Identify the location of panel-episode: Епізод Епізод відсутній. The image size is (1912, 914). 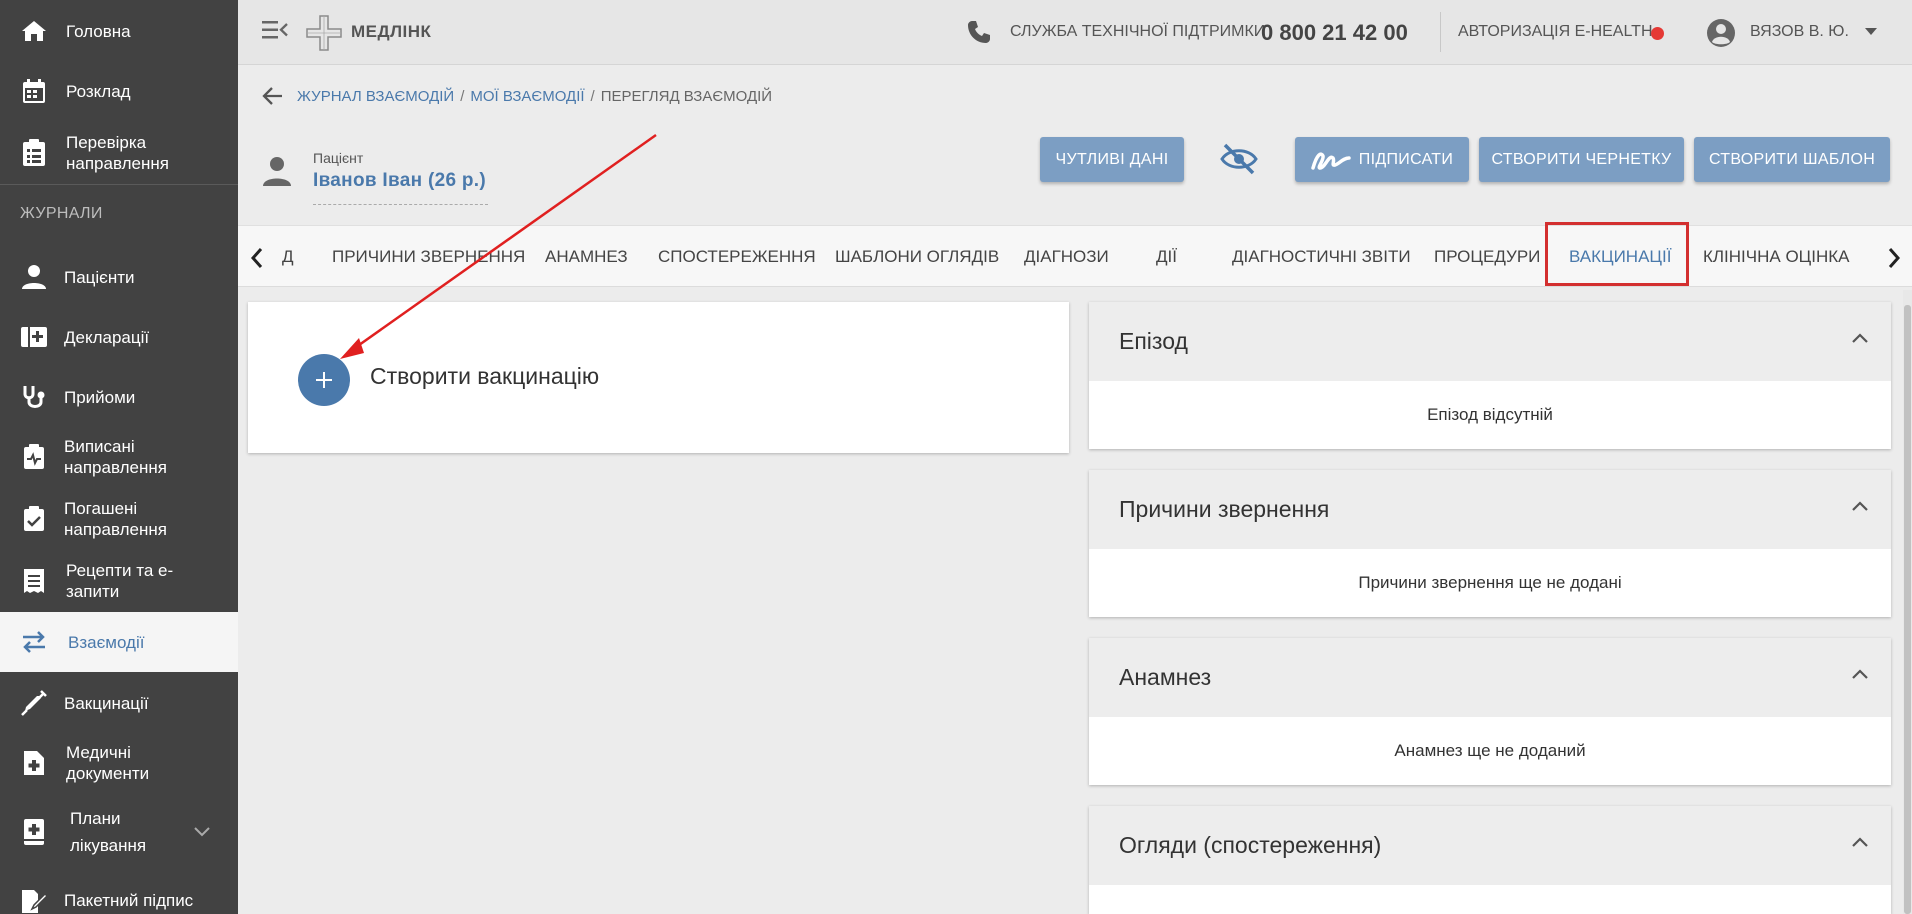
(1490, 375).